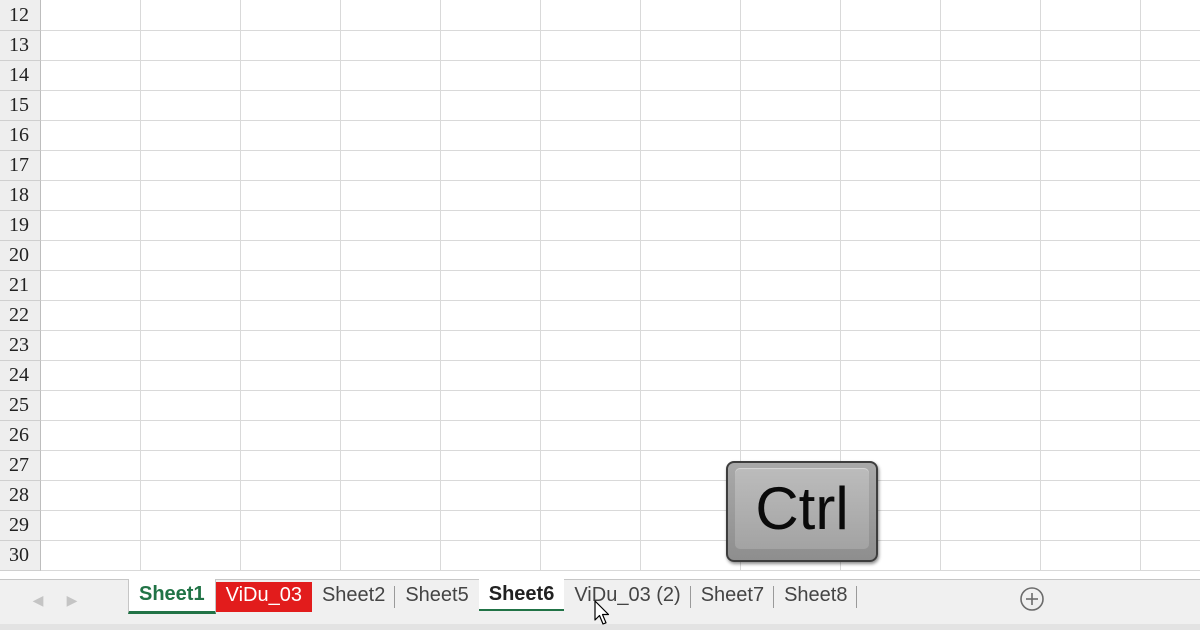 Image resolution: width=1200 pixels, height=630 pixels. What do you see at coordinates (38, 600) in the screenshot?
I see `chevron-left-icon: ◀` at bounding box center [38, 600].